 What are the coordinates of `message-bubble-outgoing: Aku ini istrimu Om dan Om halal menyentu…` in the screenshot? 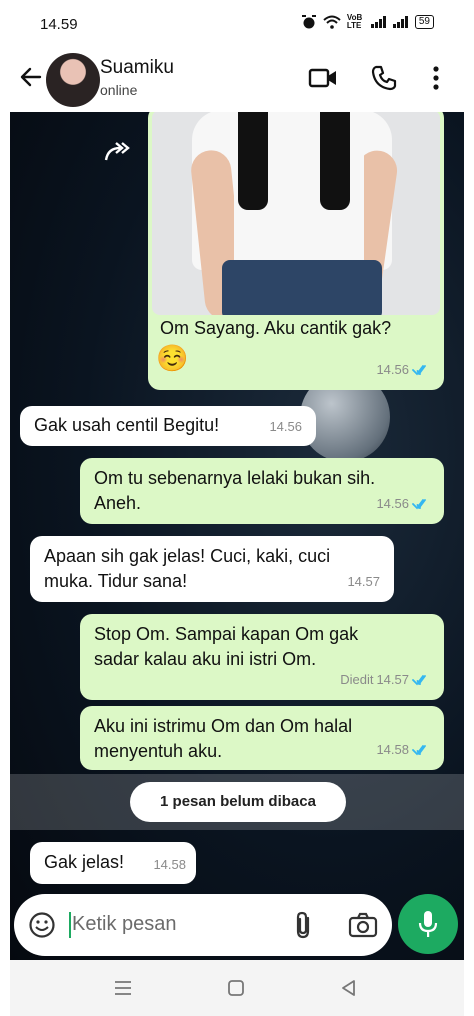 It's located at (262, 738).